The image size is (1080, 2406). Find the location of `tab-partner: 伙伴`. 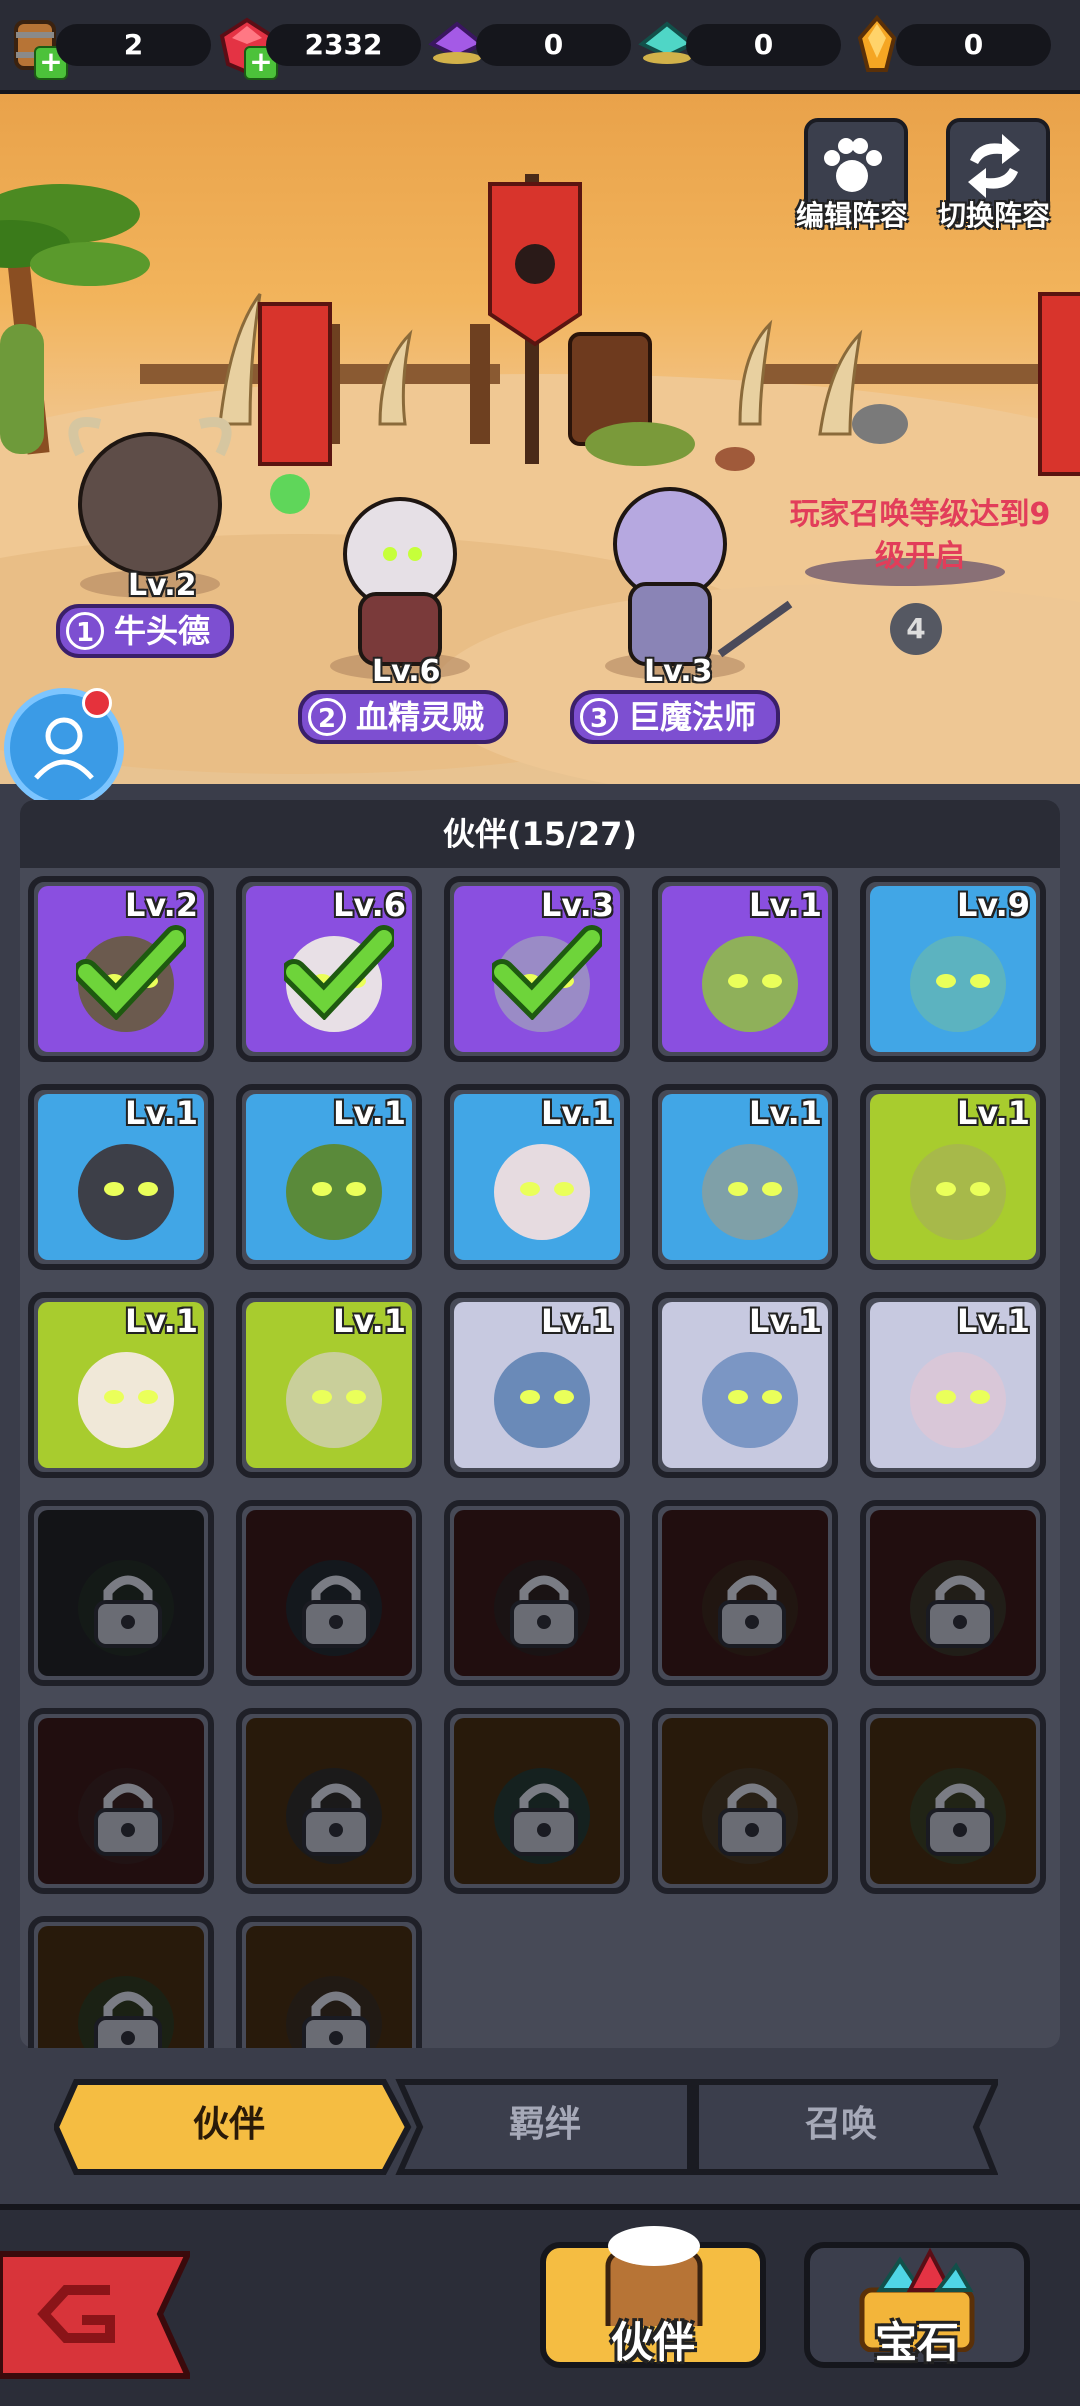

tab-partner: 伙伴 is located at coordinates (229, 2125).